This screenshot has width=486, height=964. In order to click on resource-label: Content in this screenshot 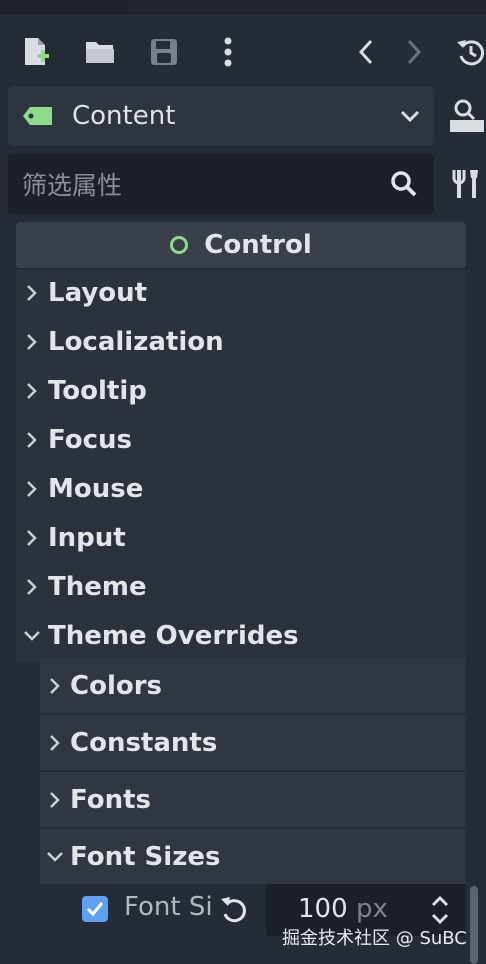, I will do `click(124, 116)`.